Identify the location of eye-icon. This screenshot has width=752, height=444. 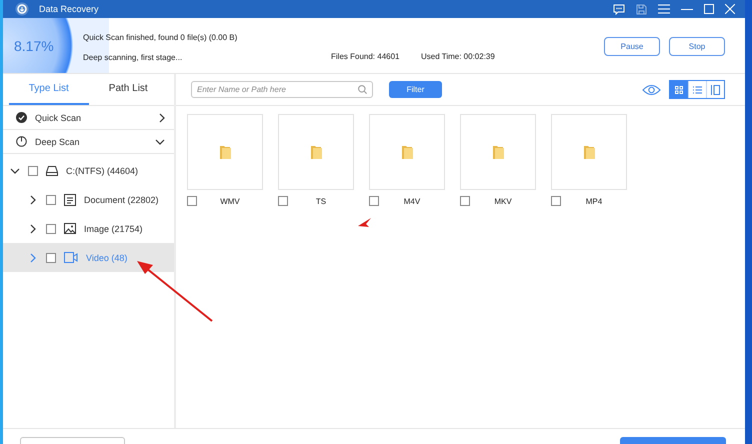
(651, 90).